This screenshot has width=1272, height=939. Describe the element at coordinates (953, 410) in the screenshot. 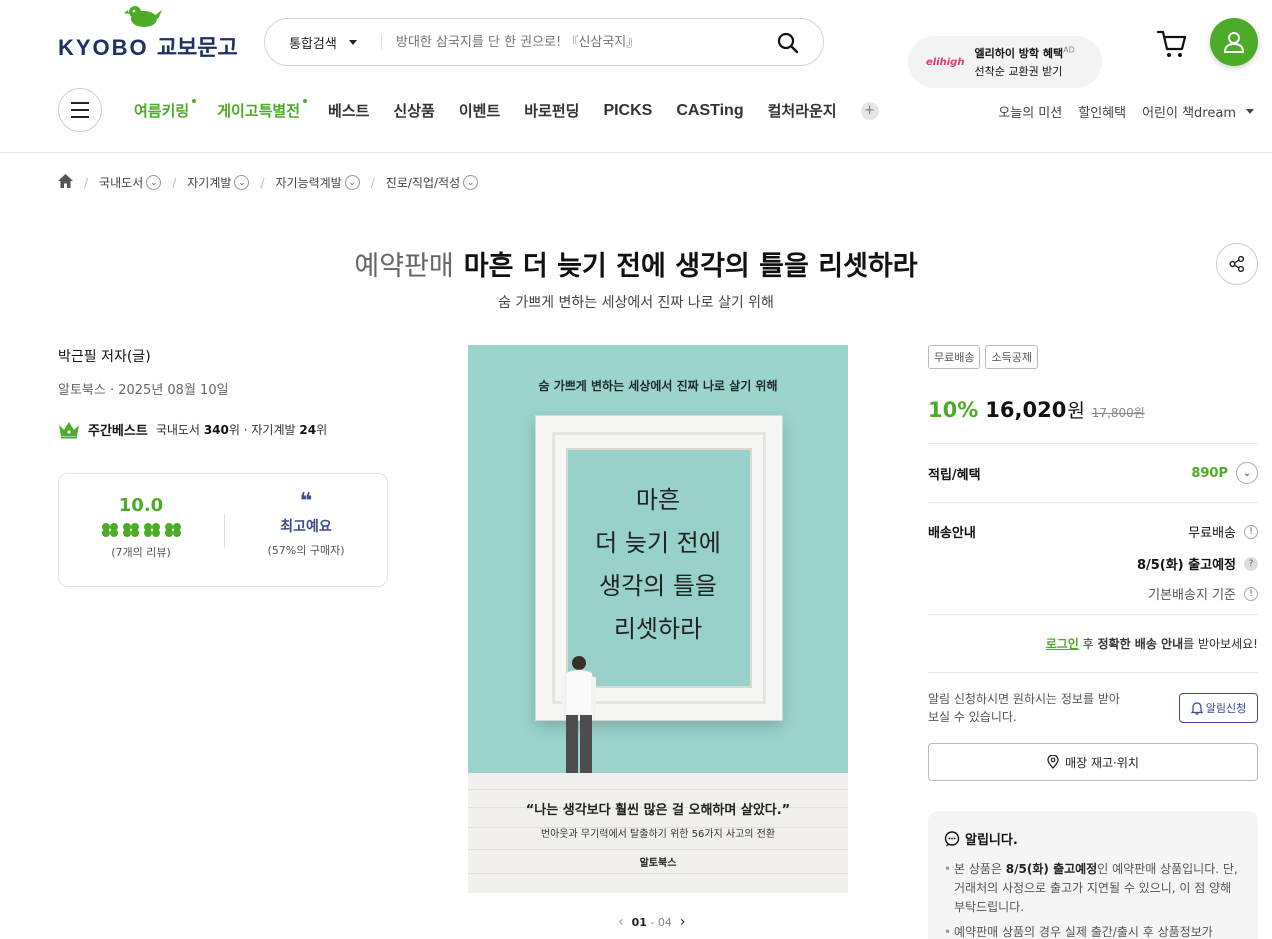

I see `discount-rate: 10%` at that location.